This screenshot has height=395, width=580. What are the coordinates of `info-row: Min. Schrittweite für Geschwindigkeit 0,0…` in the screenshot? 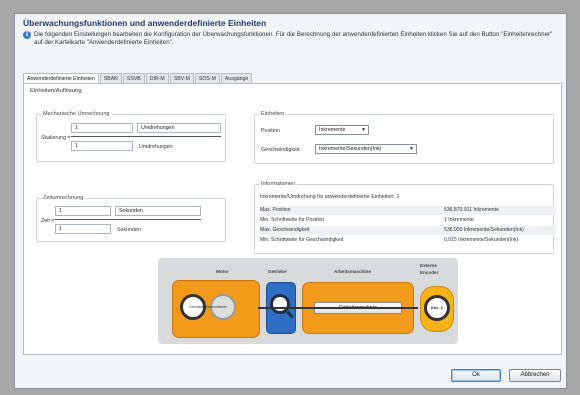 It's located at (408, 240).